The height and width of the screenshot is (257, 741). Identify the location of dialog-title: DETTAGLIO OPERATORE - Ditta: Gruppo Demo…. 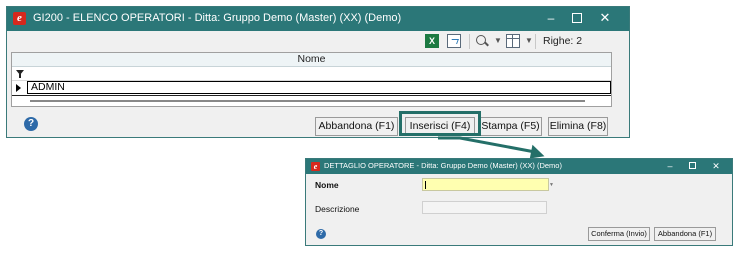
(443, 165).